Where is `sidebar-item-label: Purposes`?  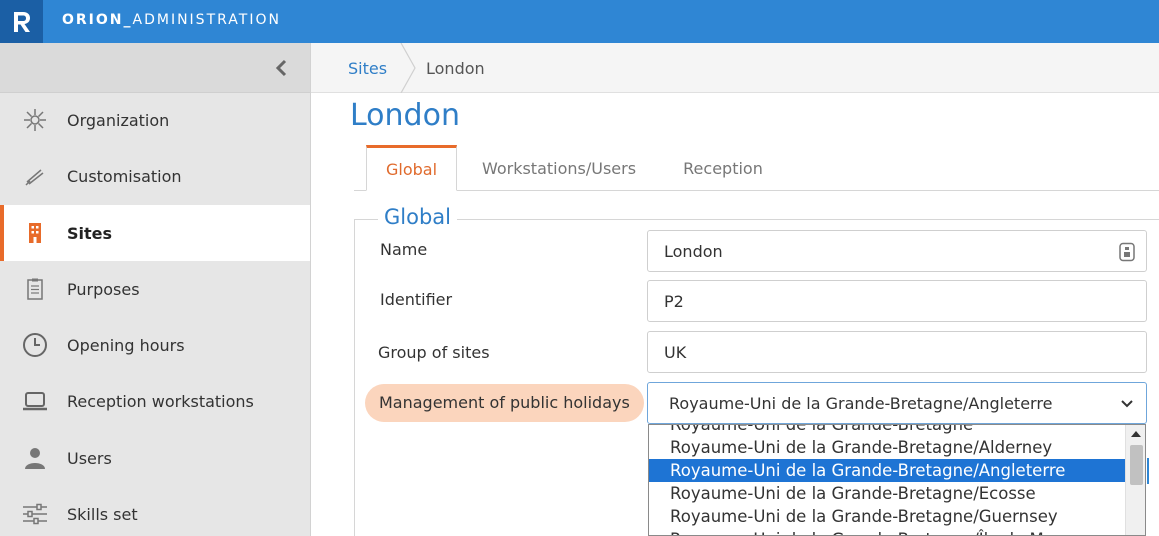 sidebar-item-label: Purposes is located at coordinates (103, 289).